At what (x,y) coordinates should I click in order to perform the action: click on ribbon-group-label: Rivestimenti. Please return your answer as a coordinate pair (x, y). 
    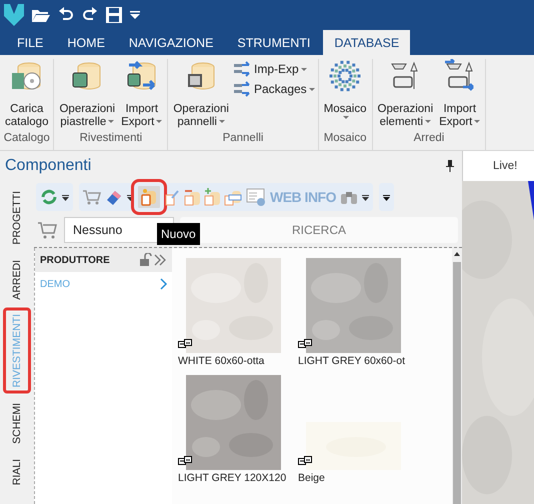
    Looking at the image, I should click on (111, 139).